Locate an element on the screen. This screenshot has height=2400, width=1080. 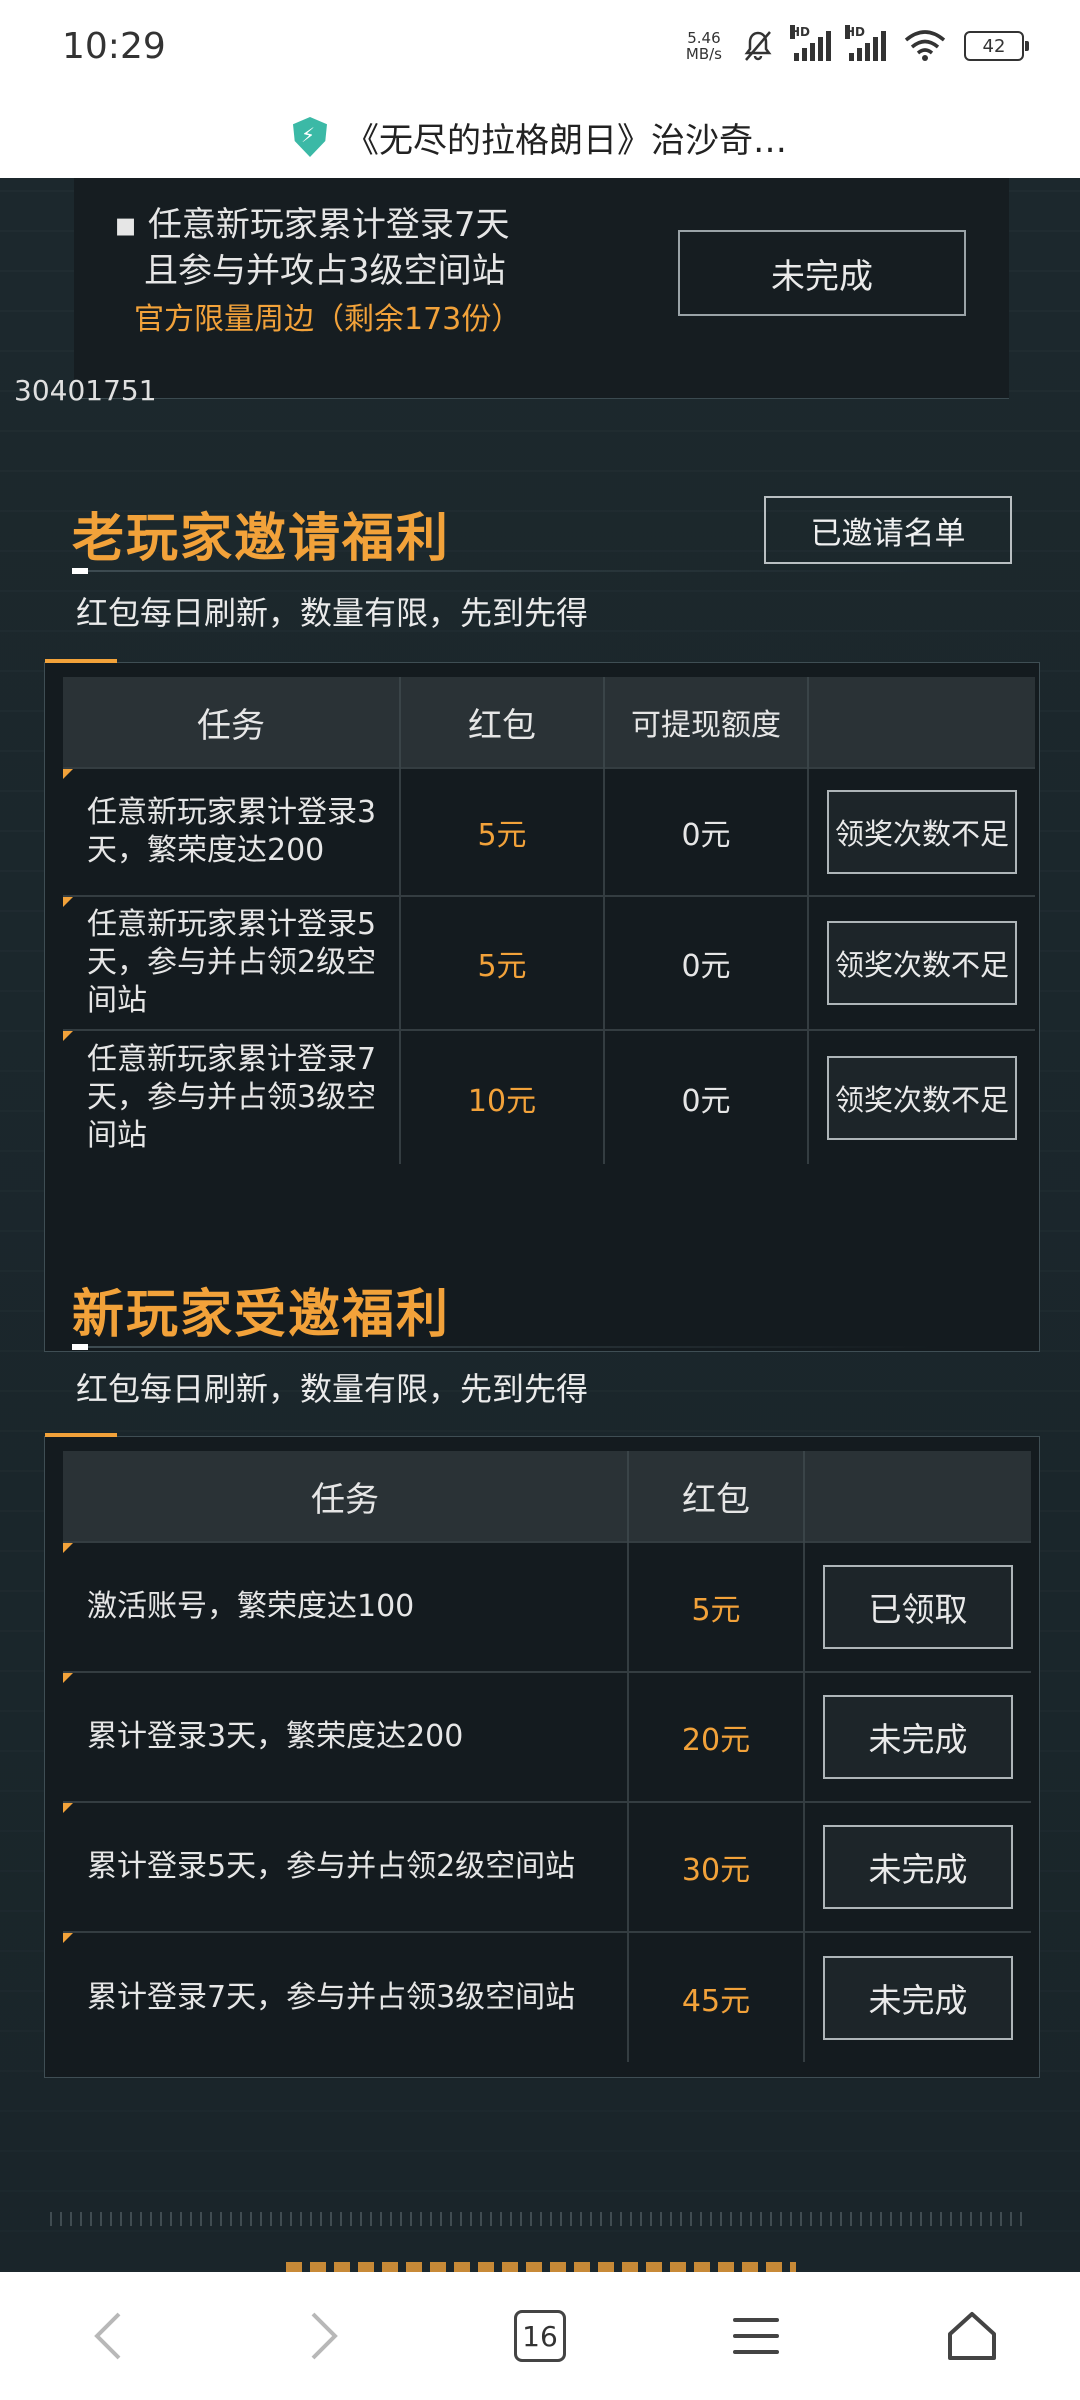
table-row: 累计登录3天，繁荣度达200 20元 未完成 is located at coordinates (547, 1736).